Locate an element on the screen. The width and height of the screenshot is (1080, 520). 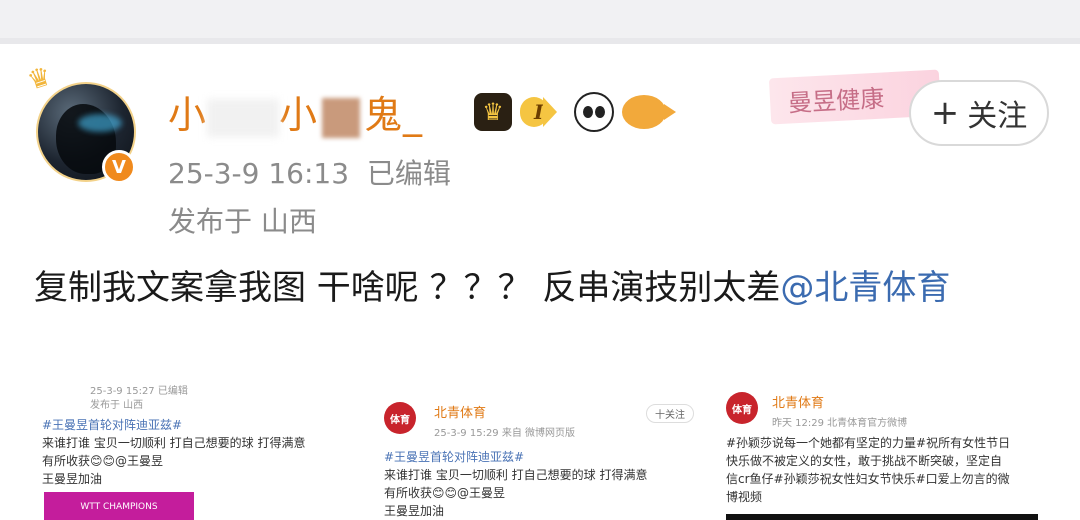
level-crown-icon: ♛ is located at coordinates (493, 112).